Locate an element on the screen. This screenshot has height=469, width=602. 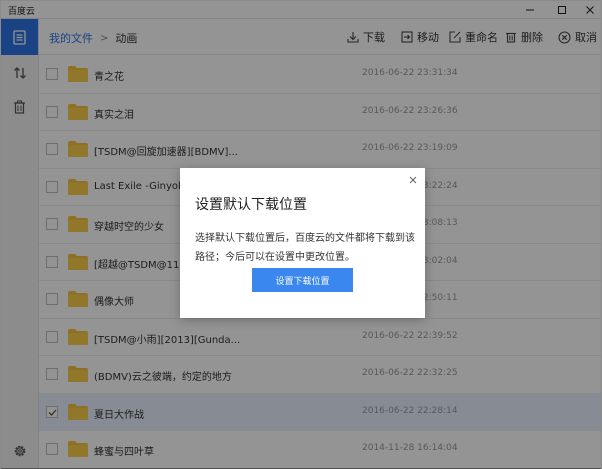
set-download-location-button: 设置下载位置 is located at coordinates (302, 280).